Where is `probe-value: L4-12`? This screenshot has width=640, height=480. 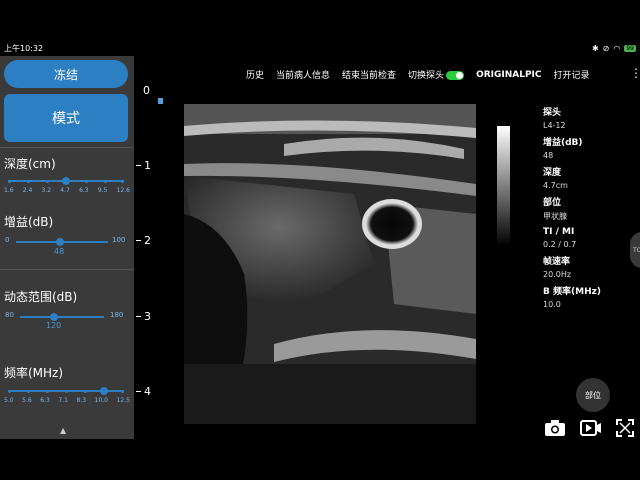 probe-value: L4-12 is located at coordinates (554, 125).